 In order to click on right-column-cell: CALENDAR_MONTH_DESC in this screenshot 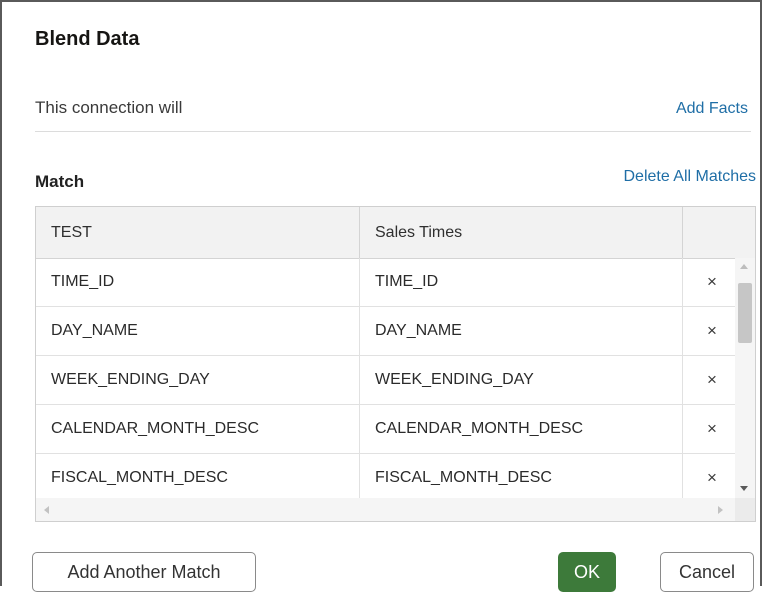, I will do `click(521, 429)`.